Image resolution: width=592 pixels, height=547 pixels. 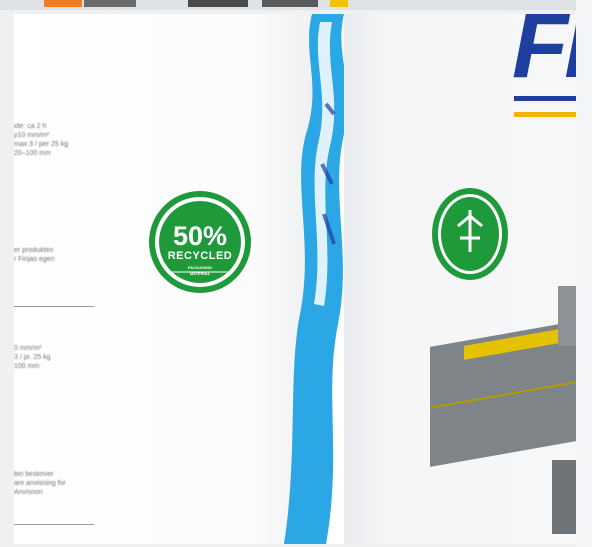 I want to click on top-strip, so click(x=296, y=5).